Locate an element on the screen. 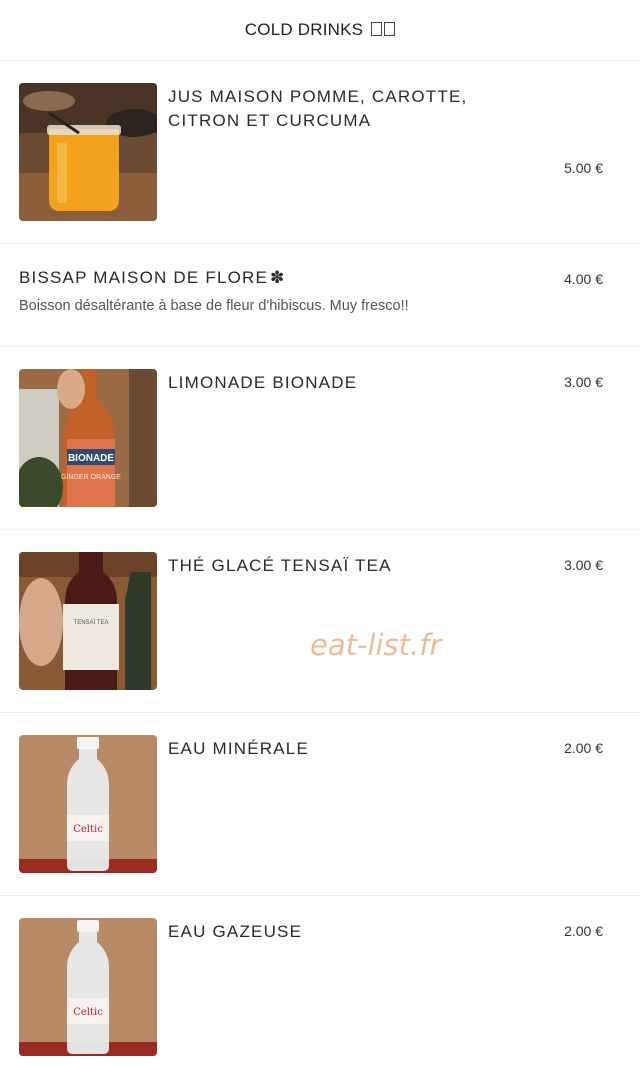  item-title: BISSAP MAISON DE FLORE ✽ is located at coordinates (152, 278).